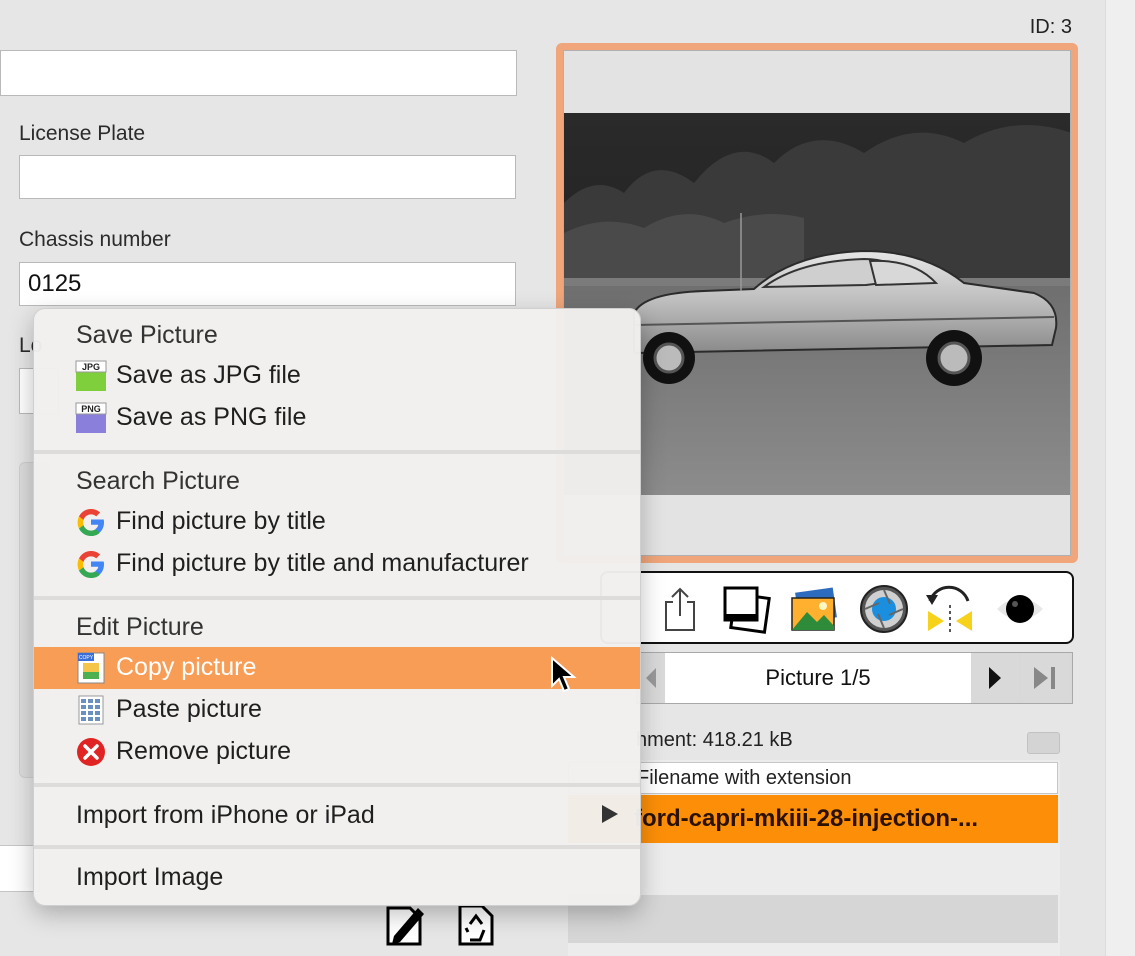  What do you see at coordinates (337, 710) in the screenshot?
I see `menu-item-paste-picture: Paste picture` at bounding box center [337, 710].